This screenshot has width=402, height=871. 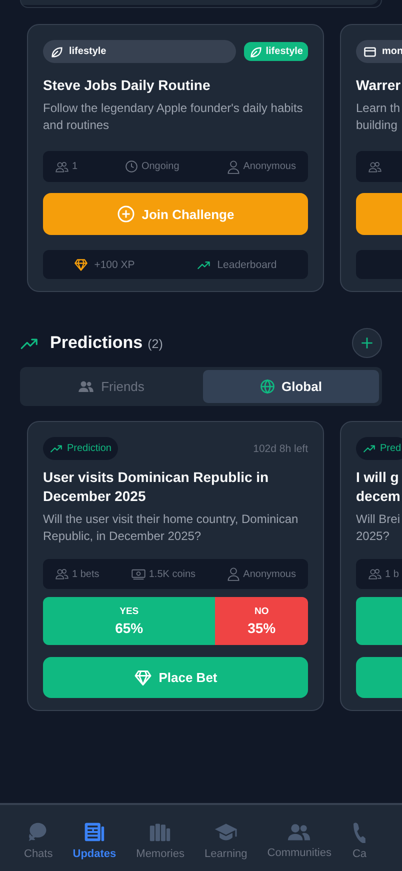 What do you see at coordinates (94, 831) in the screenshot?
I see `newspaper-icon` at bounding box center [94, 831].